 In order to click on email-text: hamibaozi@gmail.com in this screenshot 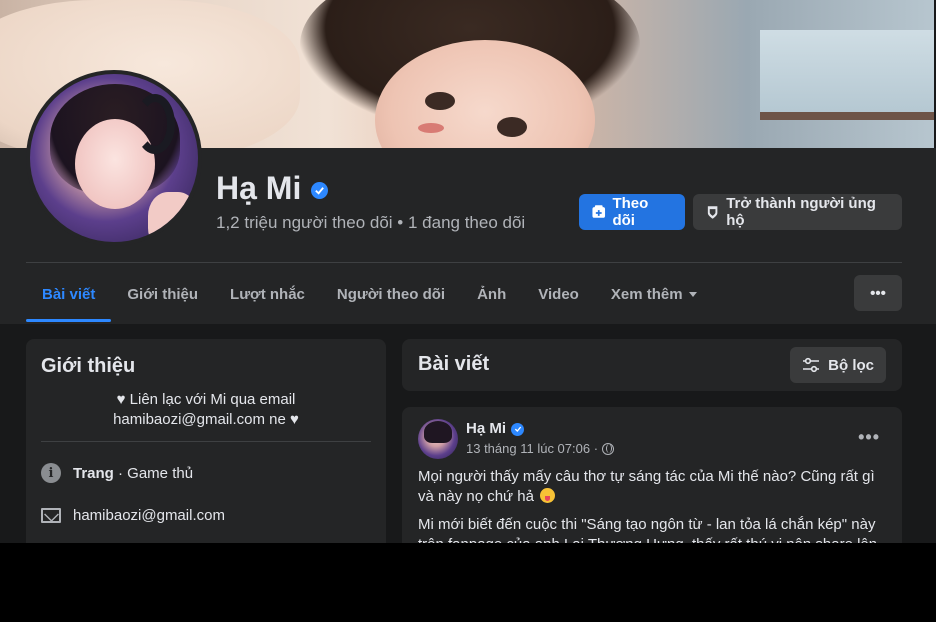, I will do `click(149, 515)`.